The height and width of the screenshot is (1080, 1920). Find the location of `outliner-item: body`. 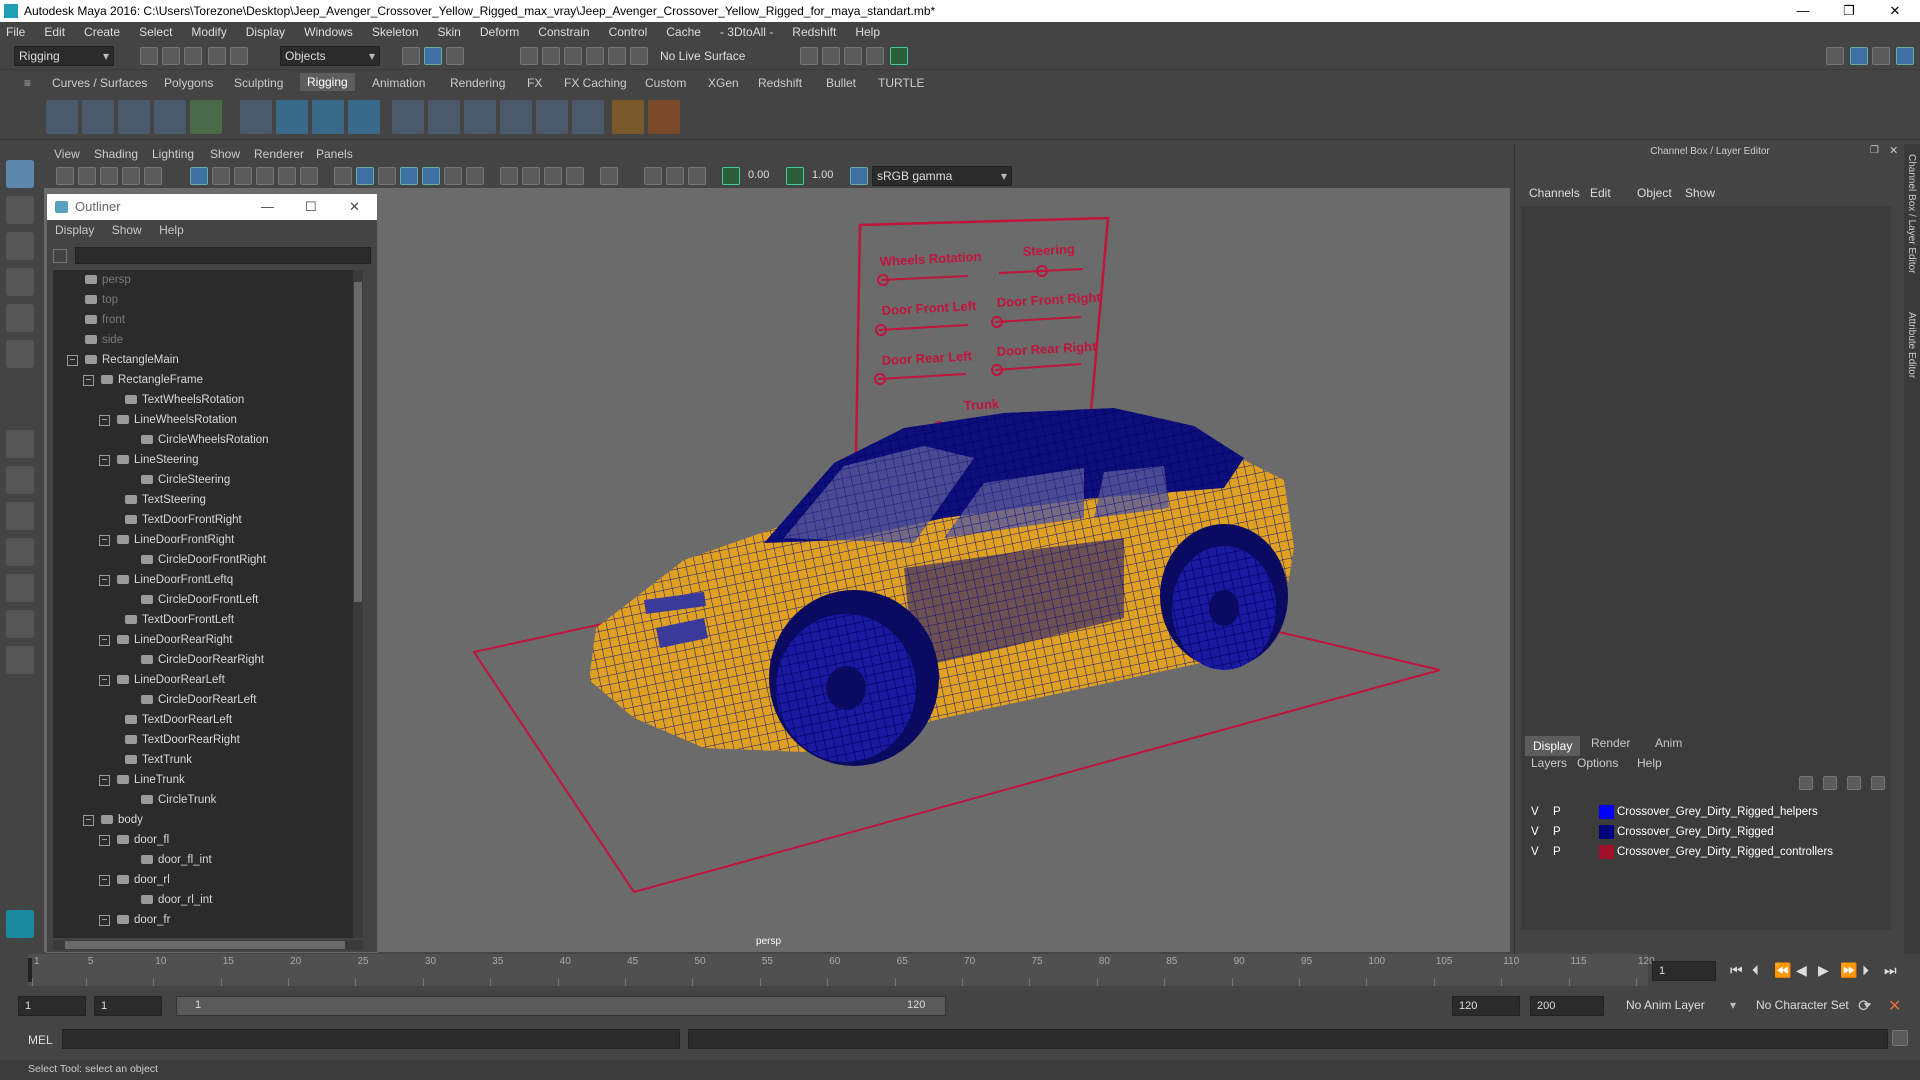

outliner-item: body is located at coordinates (122, 820).